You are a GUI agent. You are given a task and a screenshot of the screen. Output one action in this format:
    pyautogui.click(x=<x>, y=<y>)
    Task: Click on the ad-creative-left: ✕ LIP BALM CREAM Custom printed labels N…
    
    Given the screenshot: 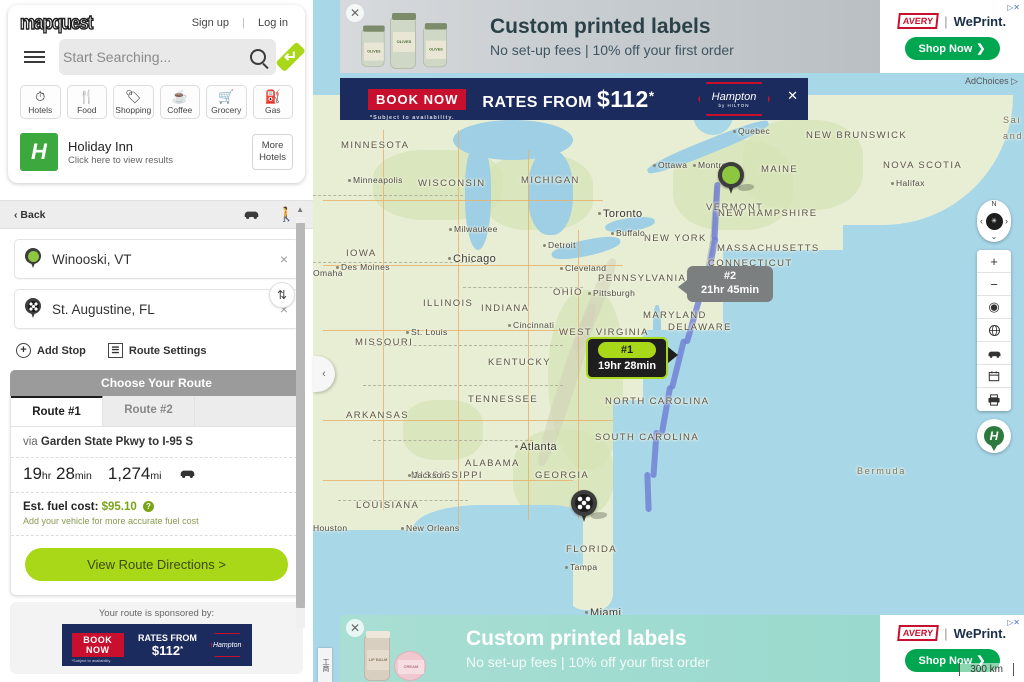 What is the action you would take?
    pyautogui.click(x=610, y=648)
    